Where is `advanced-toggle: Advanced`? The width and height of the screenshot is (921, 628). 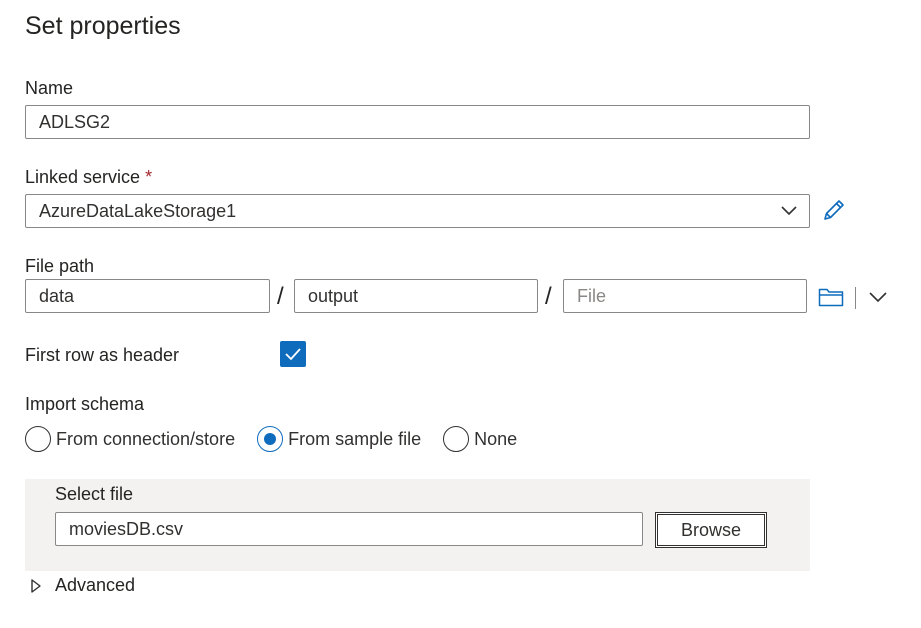 advanced-toggle: Advanced is located at coordinates (82, 585).